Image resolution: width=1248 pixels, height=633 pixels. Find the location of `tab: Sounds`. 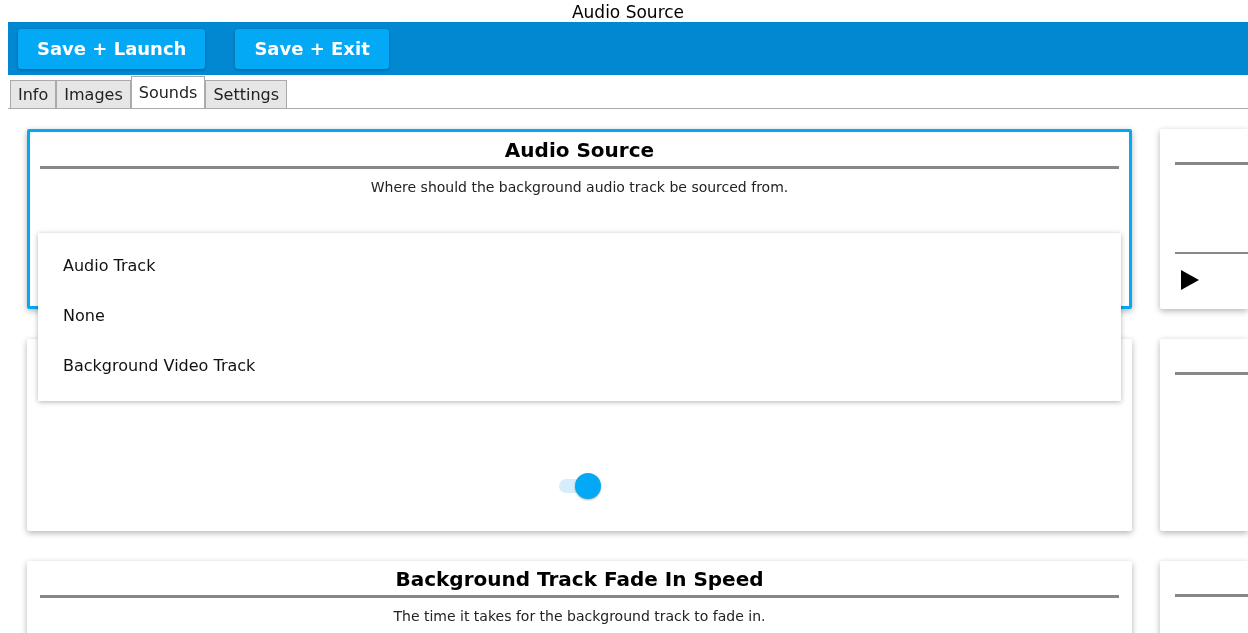

tab: Sounds is located at coordinates (168, 92).